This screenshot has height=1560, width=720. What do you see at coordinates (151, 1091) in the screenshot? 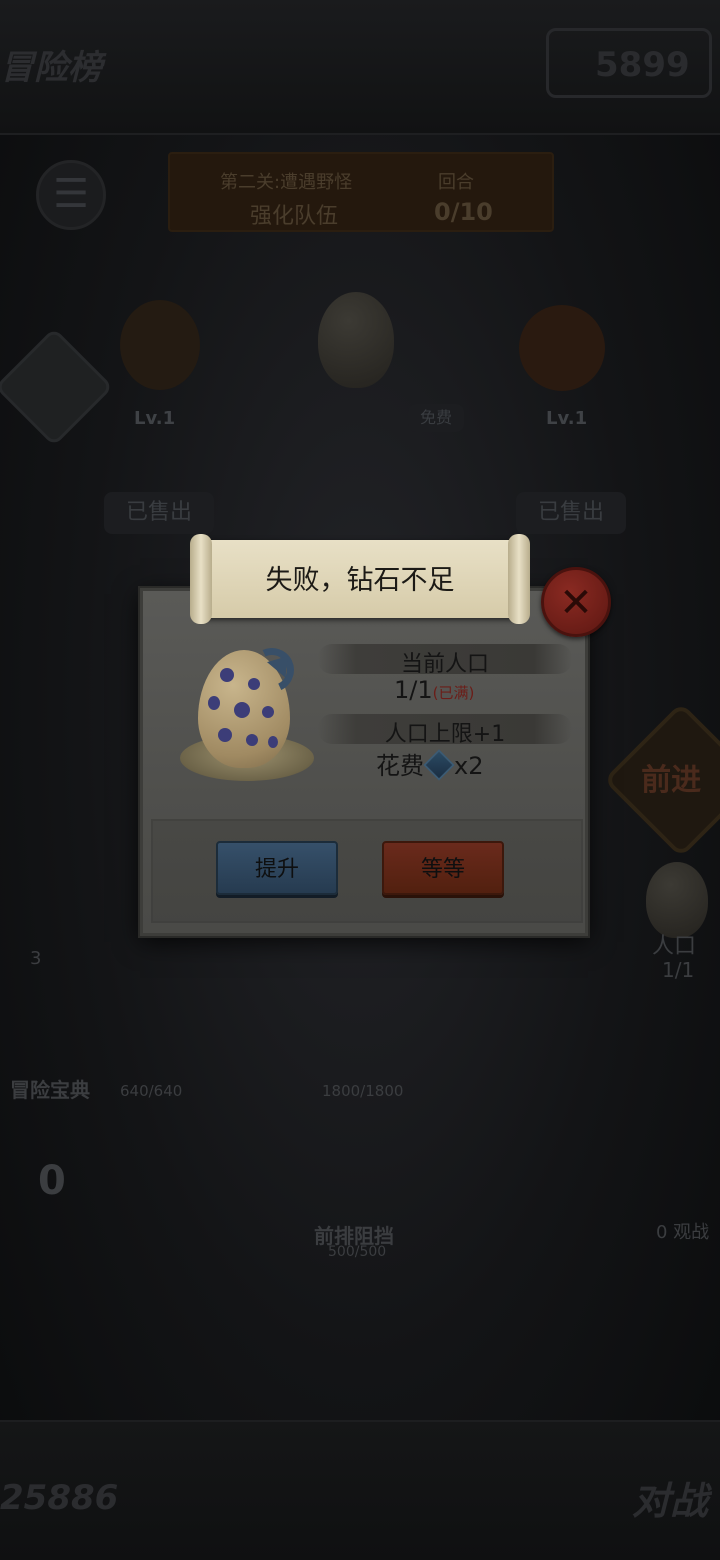
I see `unit1-hp: 640/640` at bounding box center [151, 1091].